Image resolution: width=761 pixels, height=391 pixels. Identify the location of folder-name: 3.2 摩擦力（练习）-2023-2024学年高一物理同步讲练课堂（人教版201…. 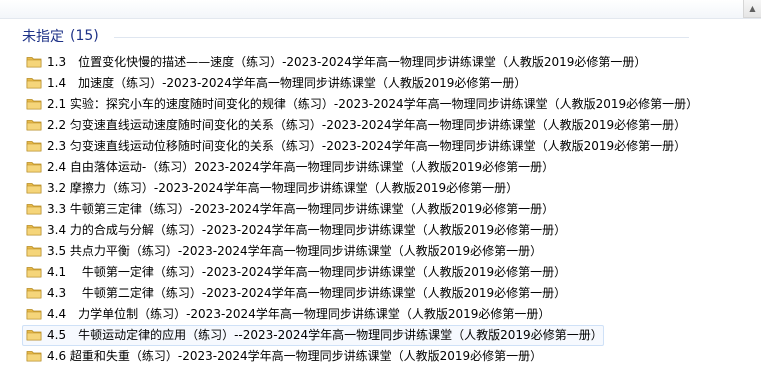
(283, 188).